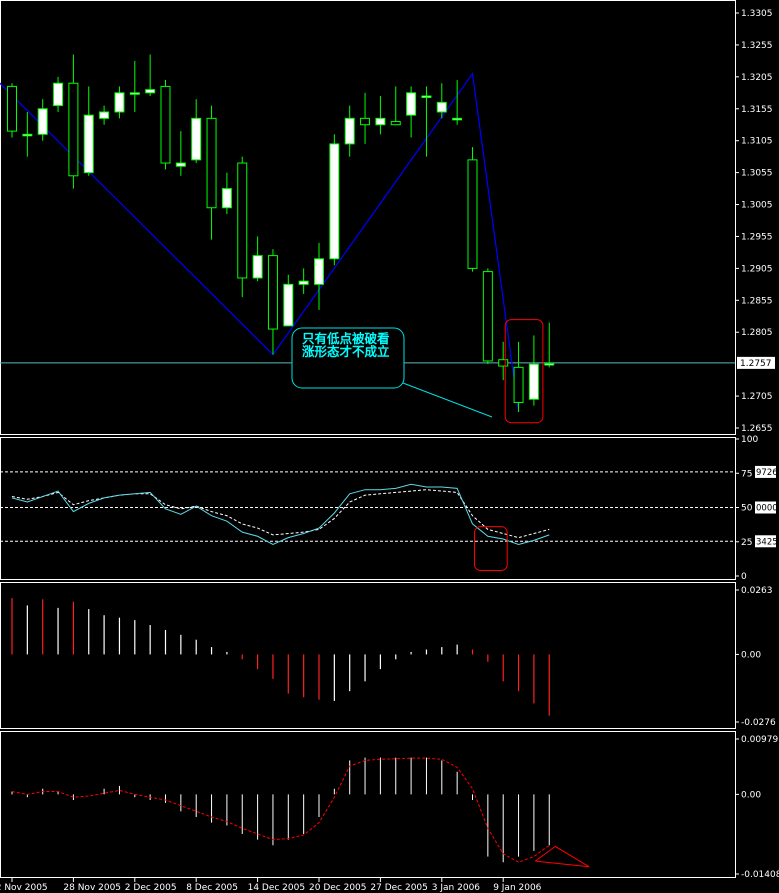 The width and height of the screenshot is (779, 893). Describe the element at coordinates (757, 429) in the screenshot. I see `price-tick-label: 1.2655` at that location.